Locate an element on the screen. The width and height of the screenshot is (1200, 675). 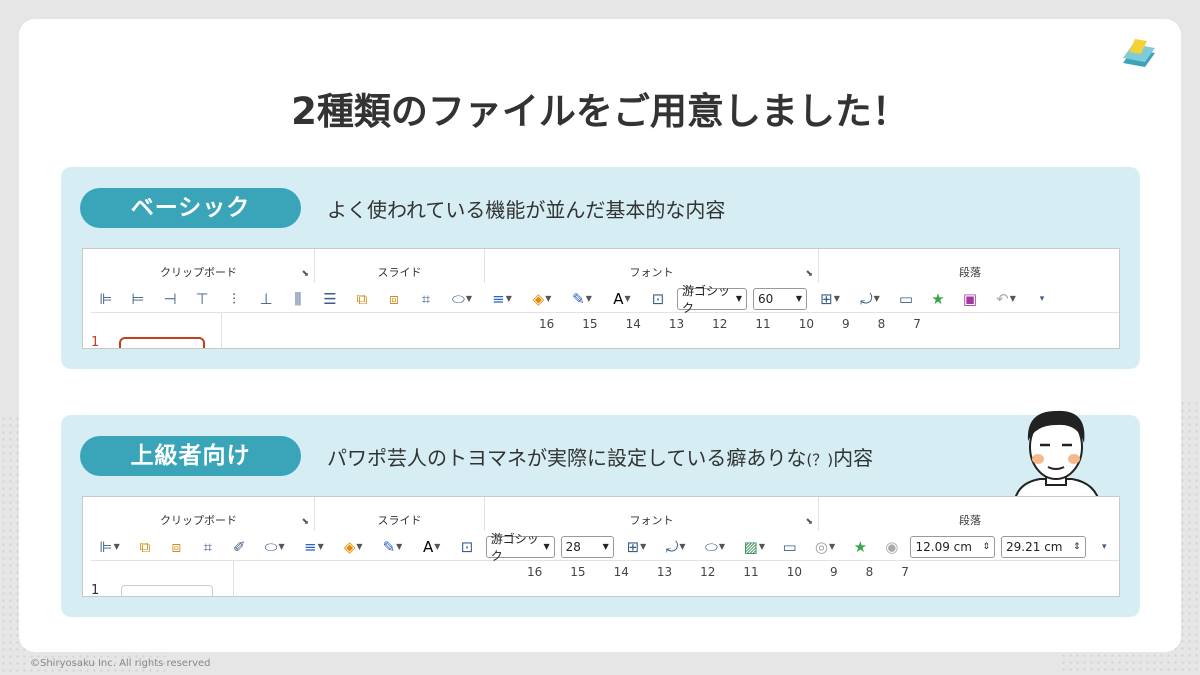
format-painter-icon: ✐ is located at coordinates (239, 547).